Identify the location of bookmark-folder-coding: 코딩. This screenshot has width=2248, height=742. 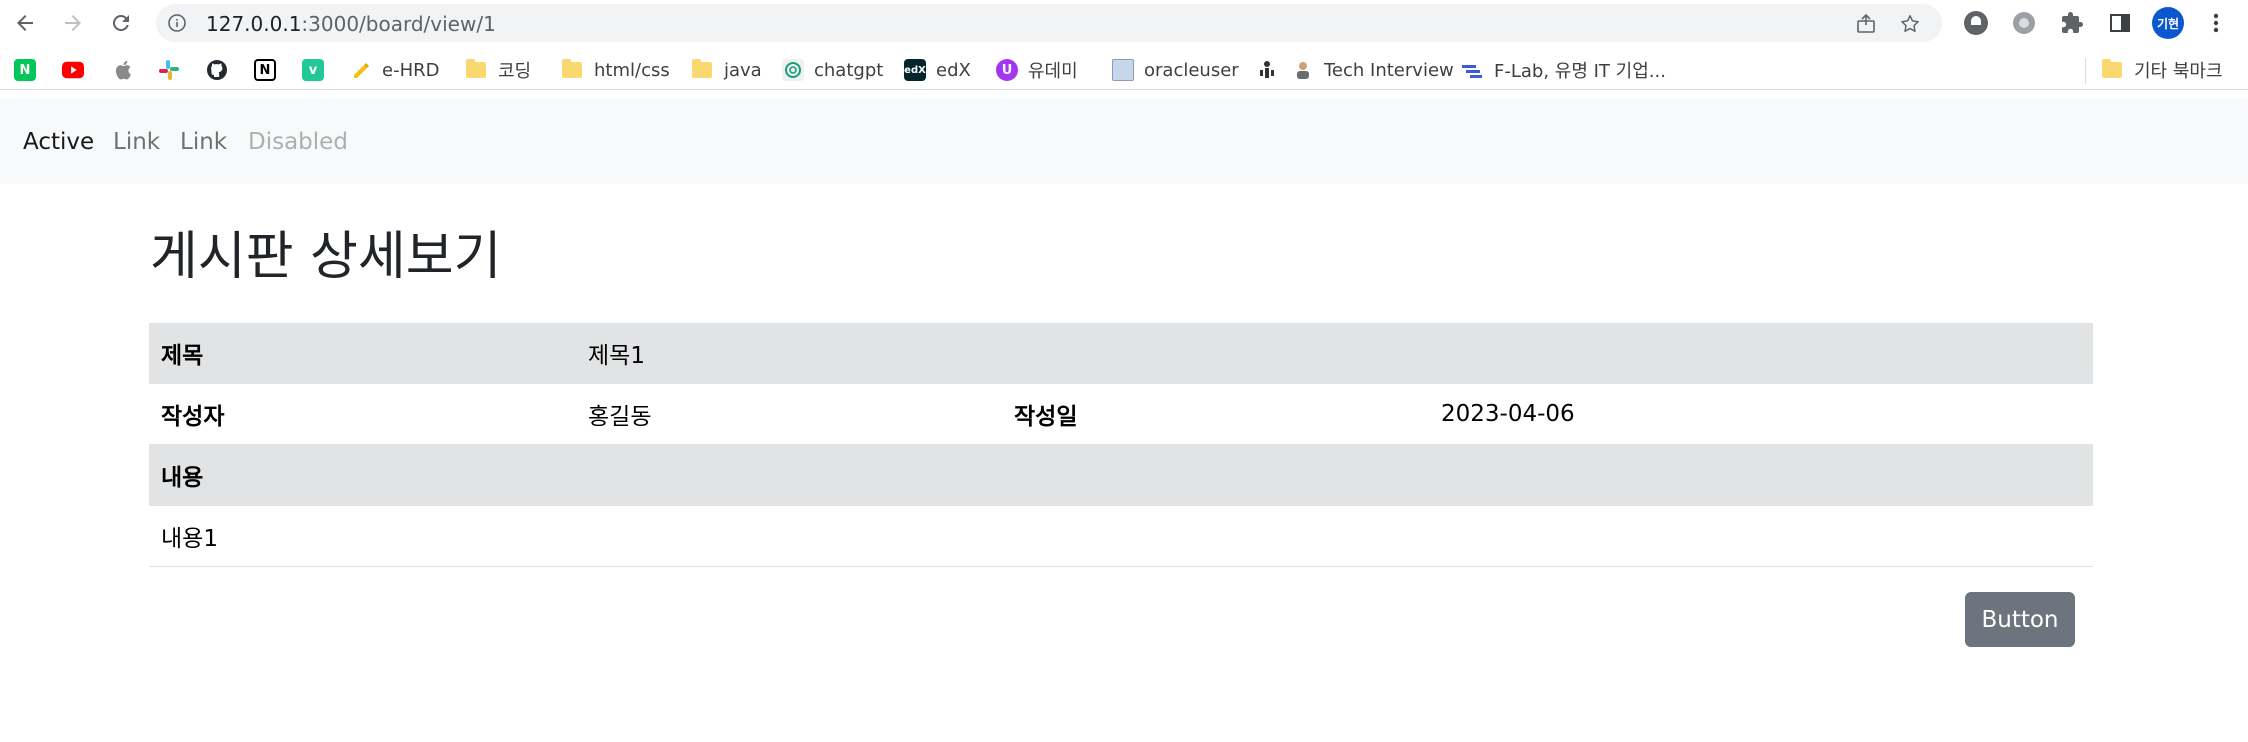
(498, 70).